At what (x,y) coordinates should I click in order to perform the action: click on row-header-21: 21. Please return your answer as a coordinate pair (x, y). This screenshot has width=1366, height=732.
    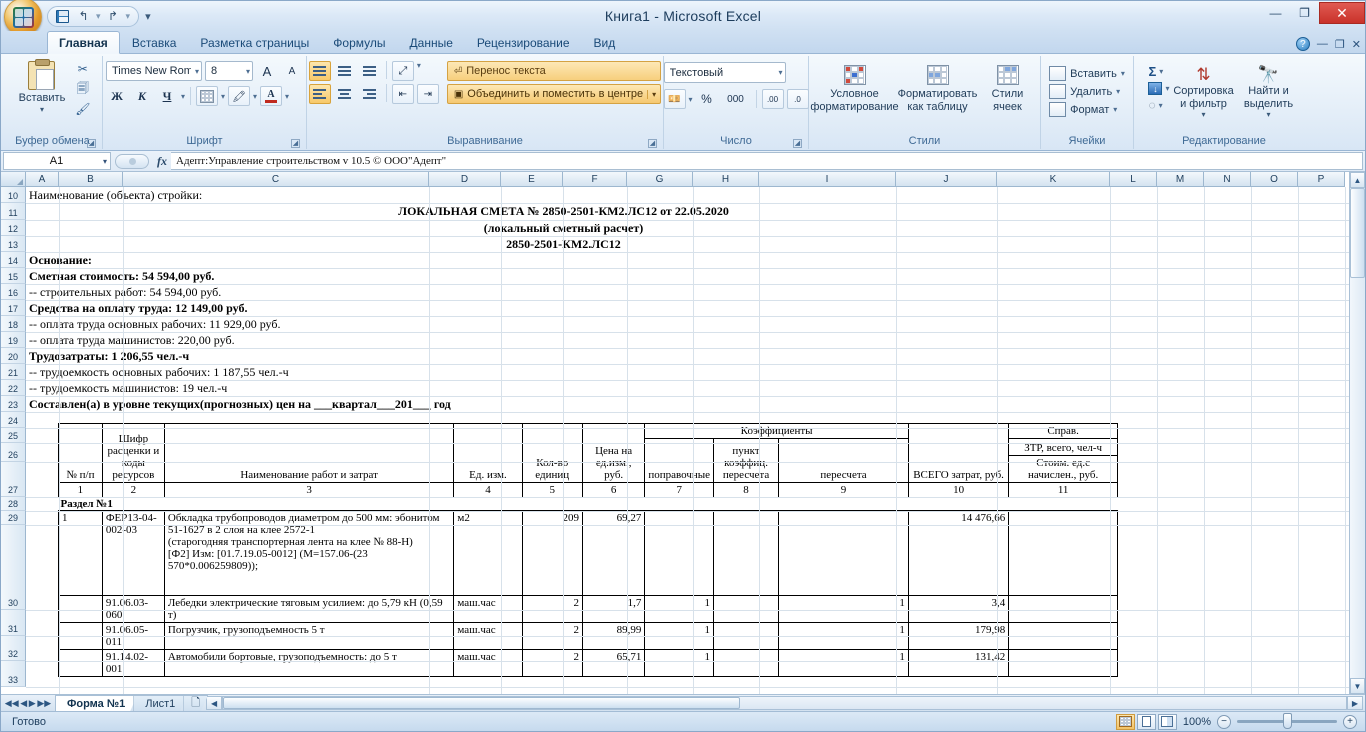
    Looking at the image, I should click on (13, 372).